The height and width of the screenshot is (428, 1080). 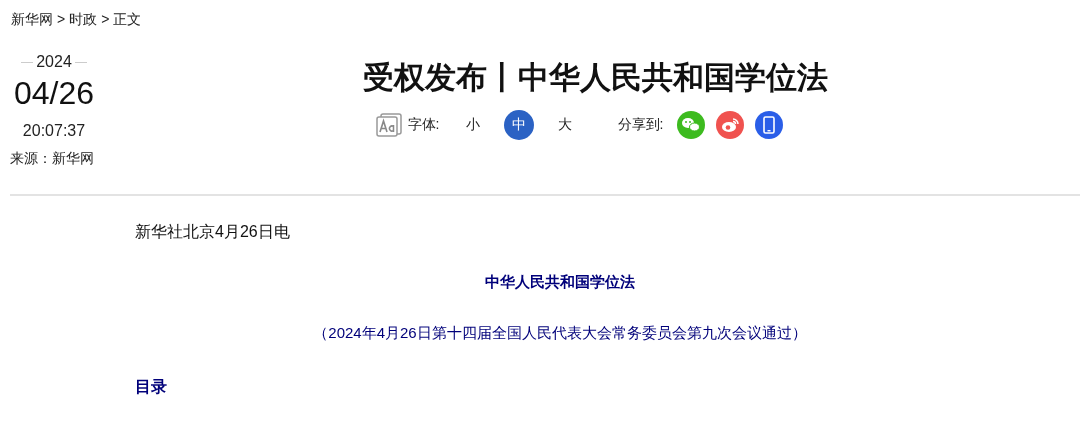 I want to click on publish-date: 04/26, so click(x=54, y=93).